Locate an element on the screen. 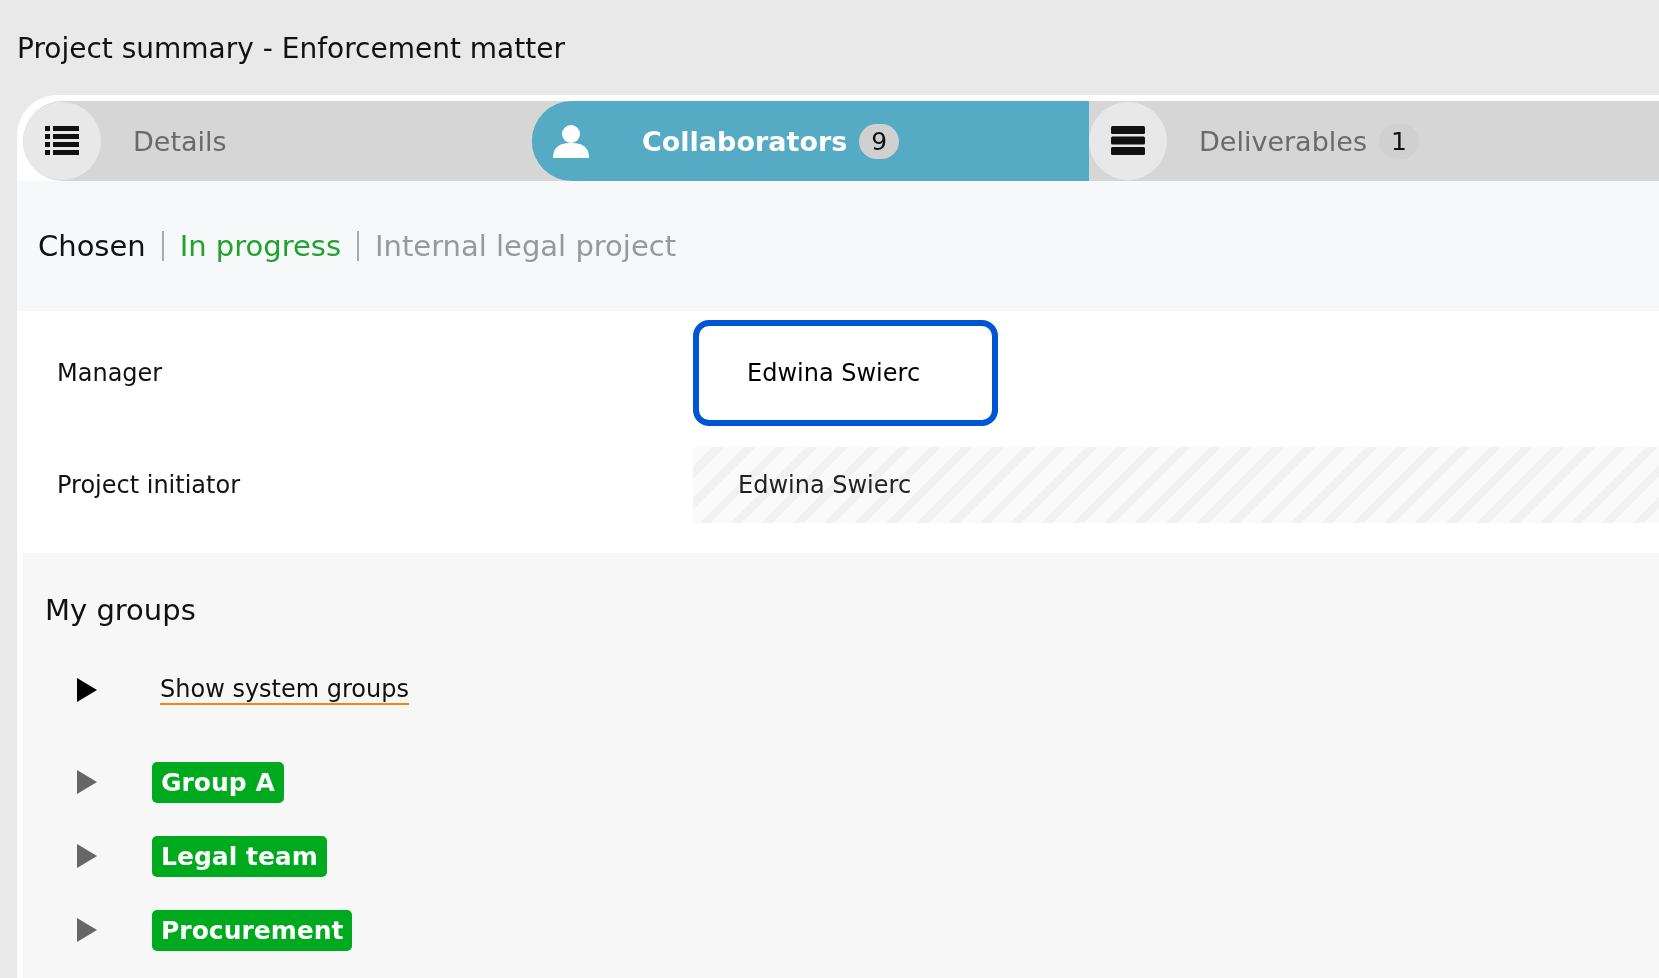  field-label: Manager is located at coordinates (110, 373).